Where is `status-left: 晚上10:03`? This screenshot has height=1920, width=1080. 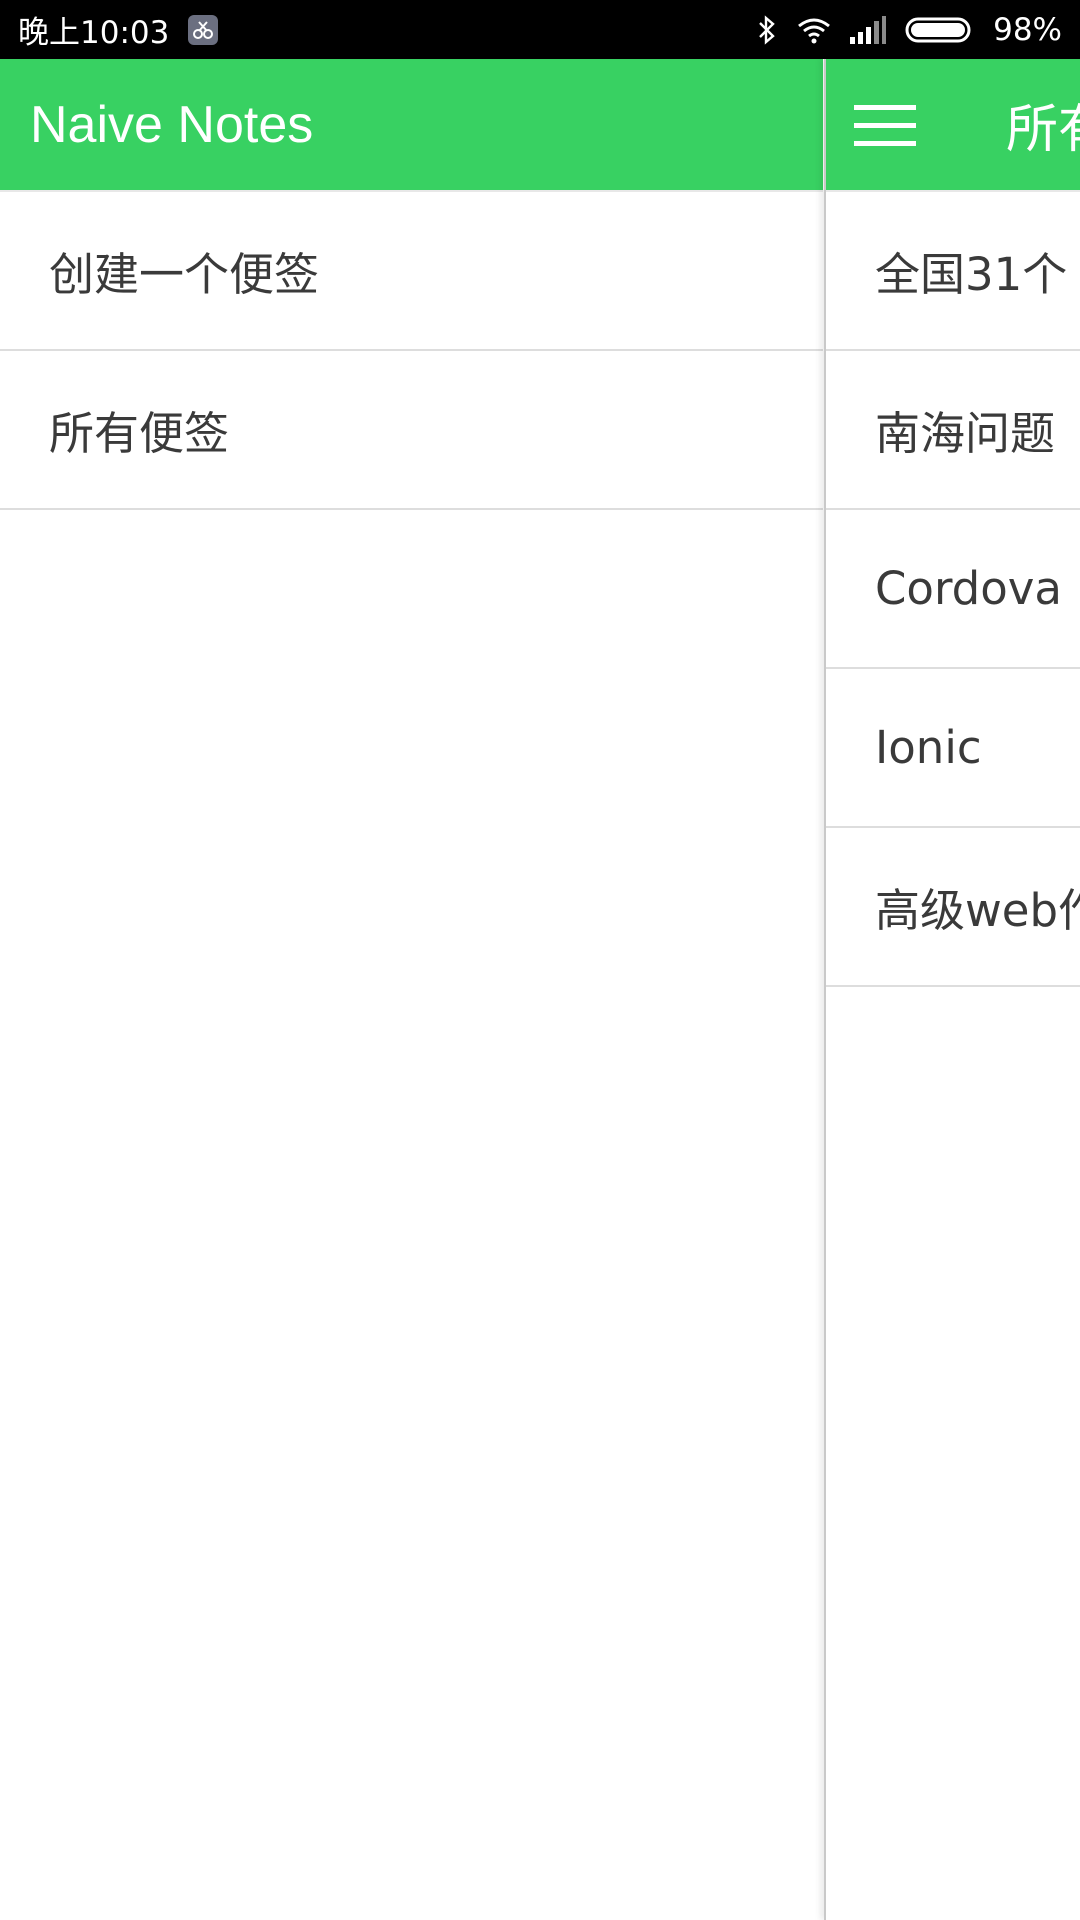
status-left: 晚上10:03 is located at coordinates (118, 29).